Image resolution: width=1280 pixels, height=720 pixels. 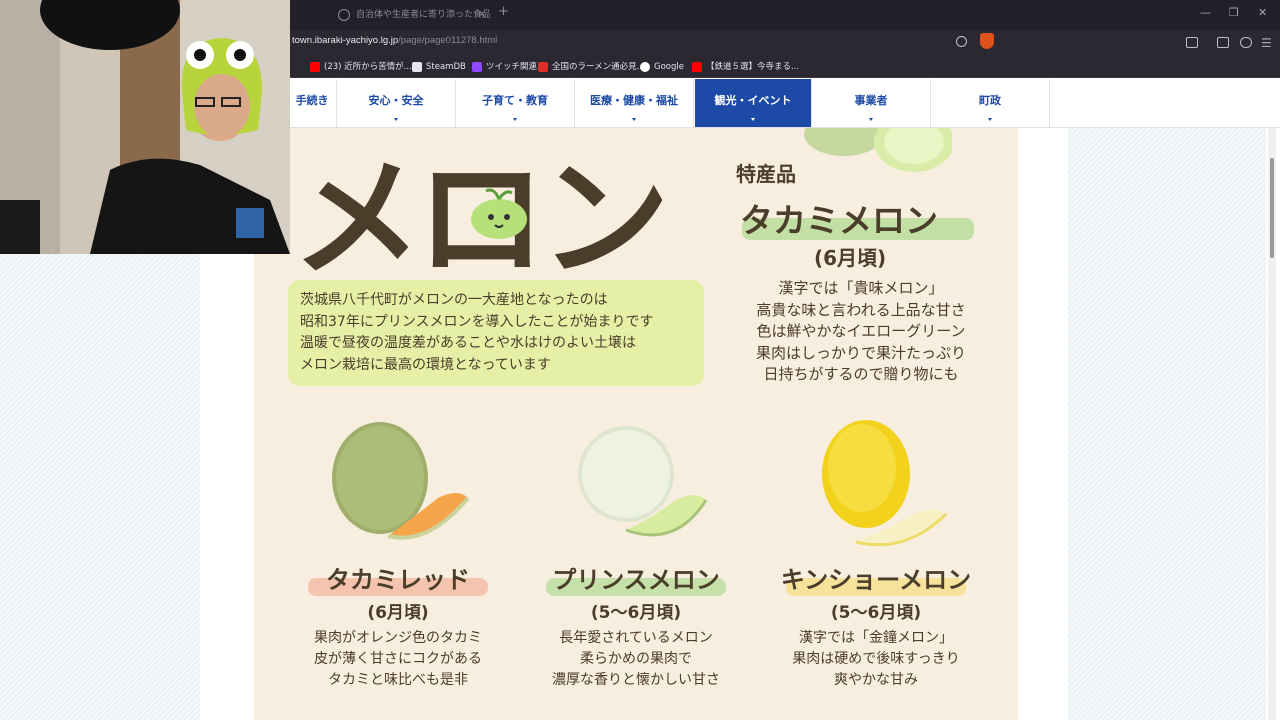 What do you see at coordinates (1266, 43) in the screenshot?
I see `menu-icon: ☰` at bounding box center [1266, 43].